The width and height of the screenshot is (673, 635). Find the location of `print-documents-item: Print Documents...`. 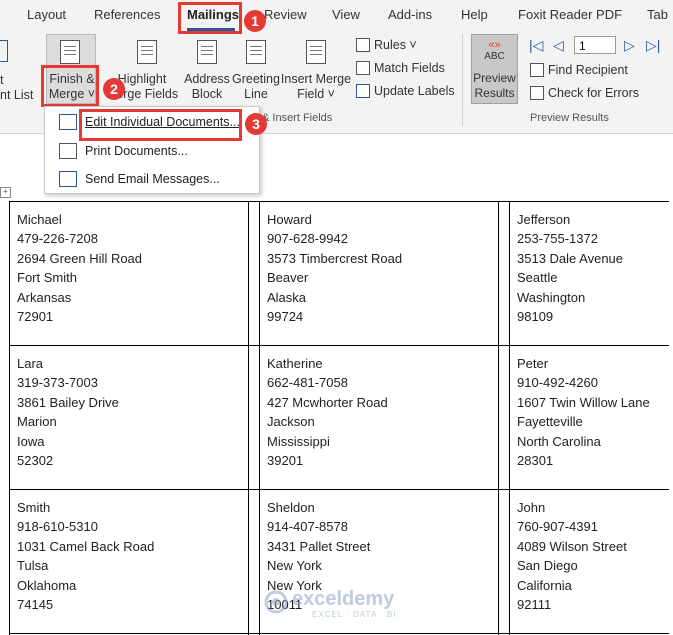

print-documents-item: Print Documents... is located at coordinates (136, 151).